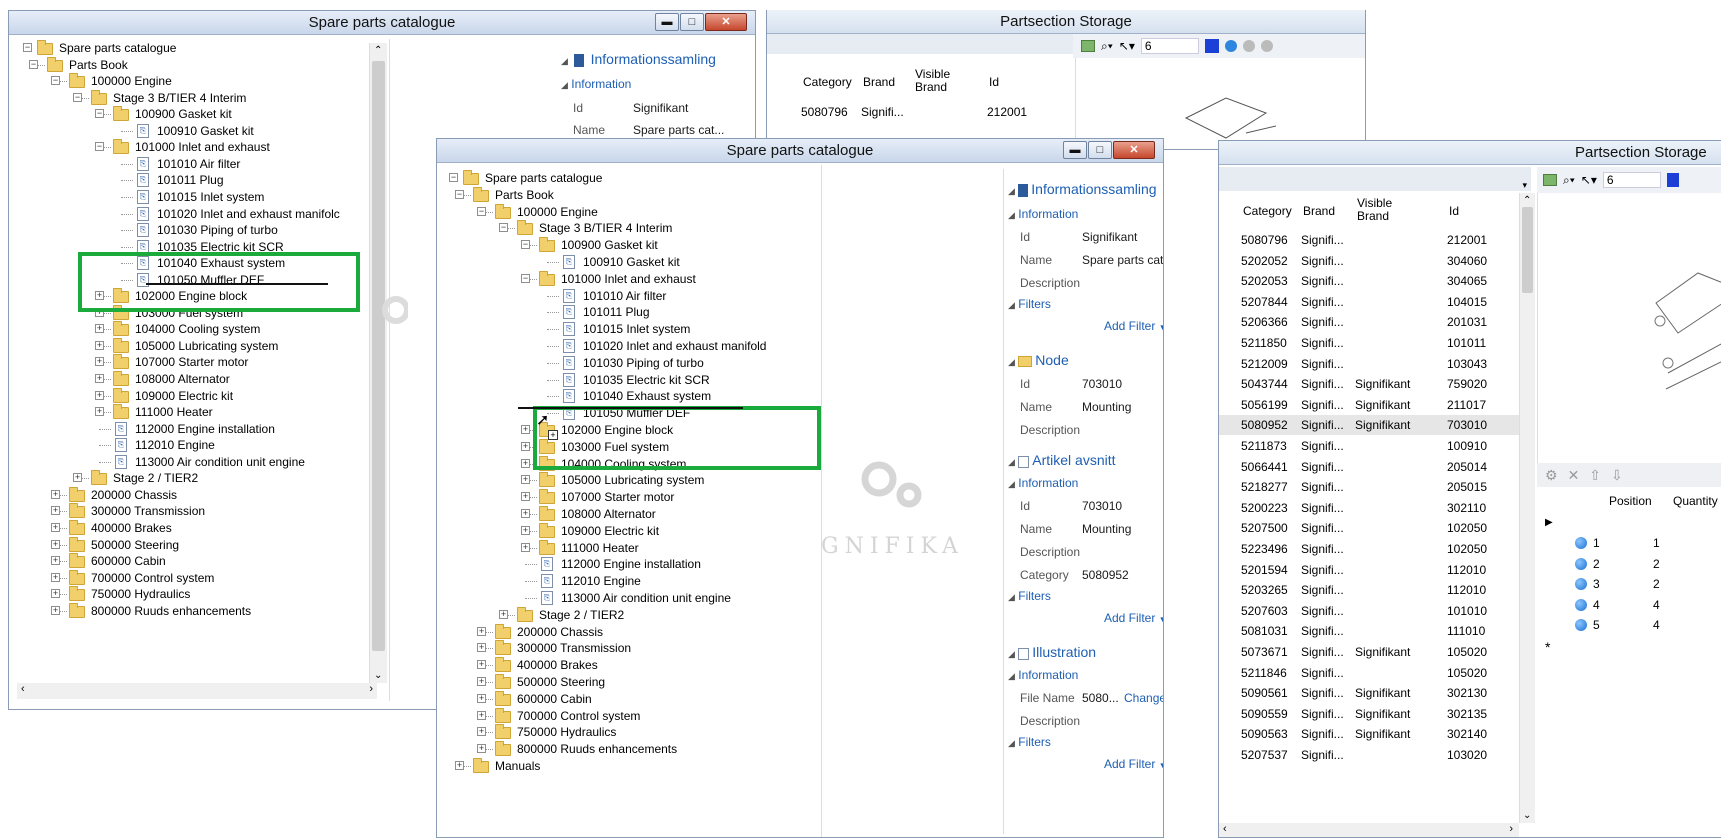  I want to click on grid-cell: 5080952, so click(1264, 425).